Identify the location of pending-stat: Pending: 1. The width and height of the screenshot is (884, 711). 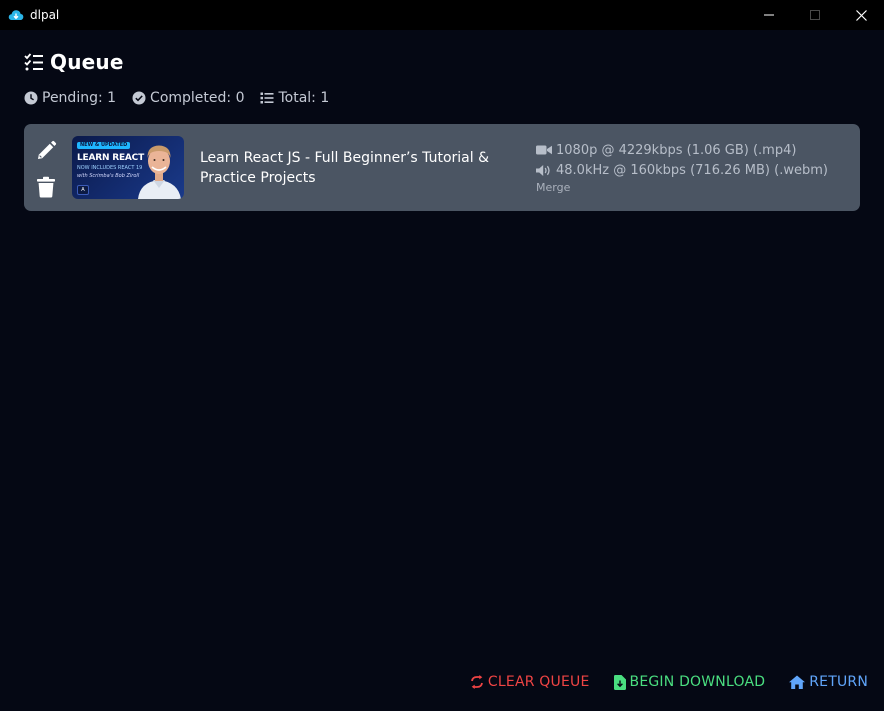
(70, 98).